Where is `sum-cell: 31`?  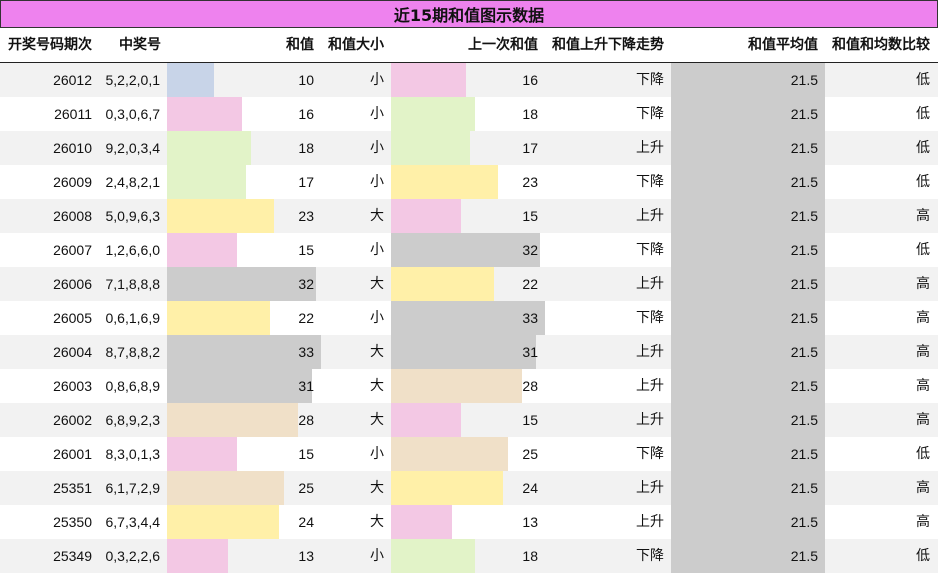
sum-cell: 31 is located at coordinates (306, 386).